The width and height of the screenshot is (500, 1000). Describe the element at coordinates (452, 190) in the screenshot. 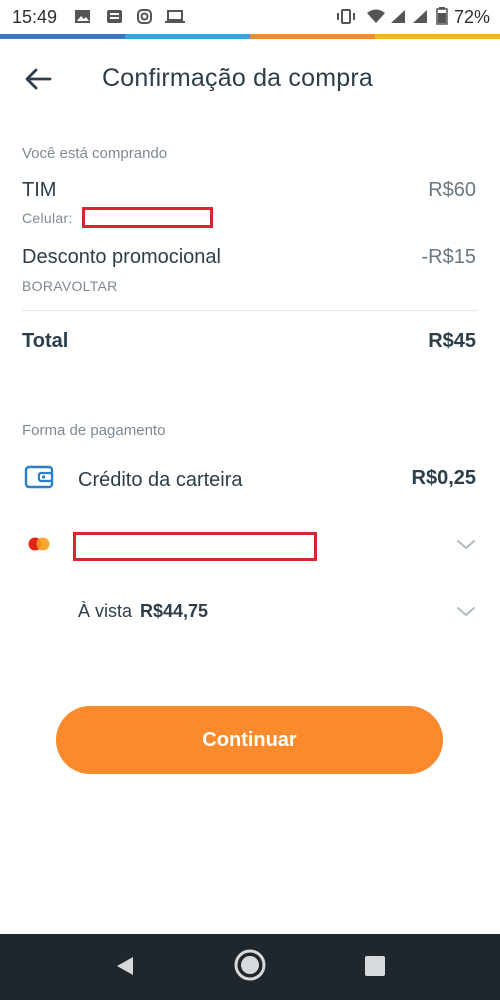

I see `product-price: R$60` at that location.